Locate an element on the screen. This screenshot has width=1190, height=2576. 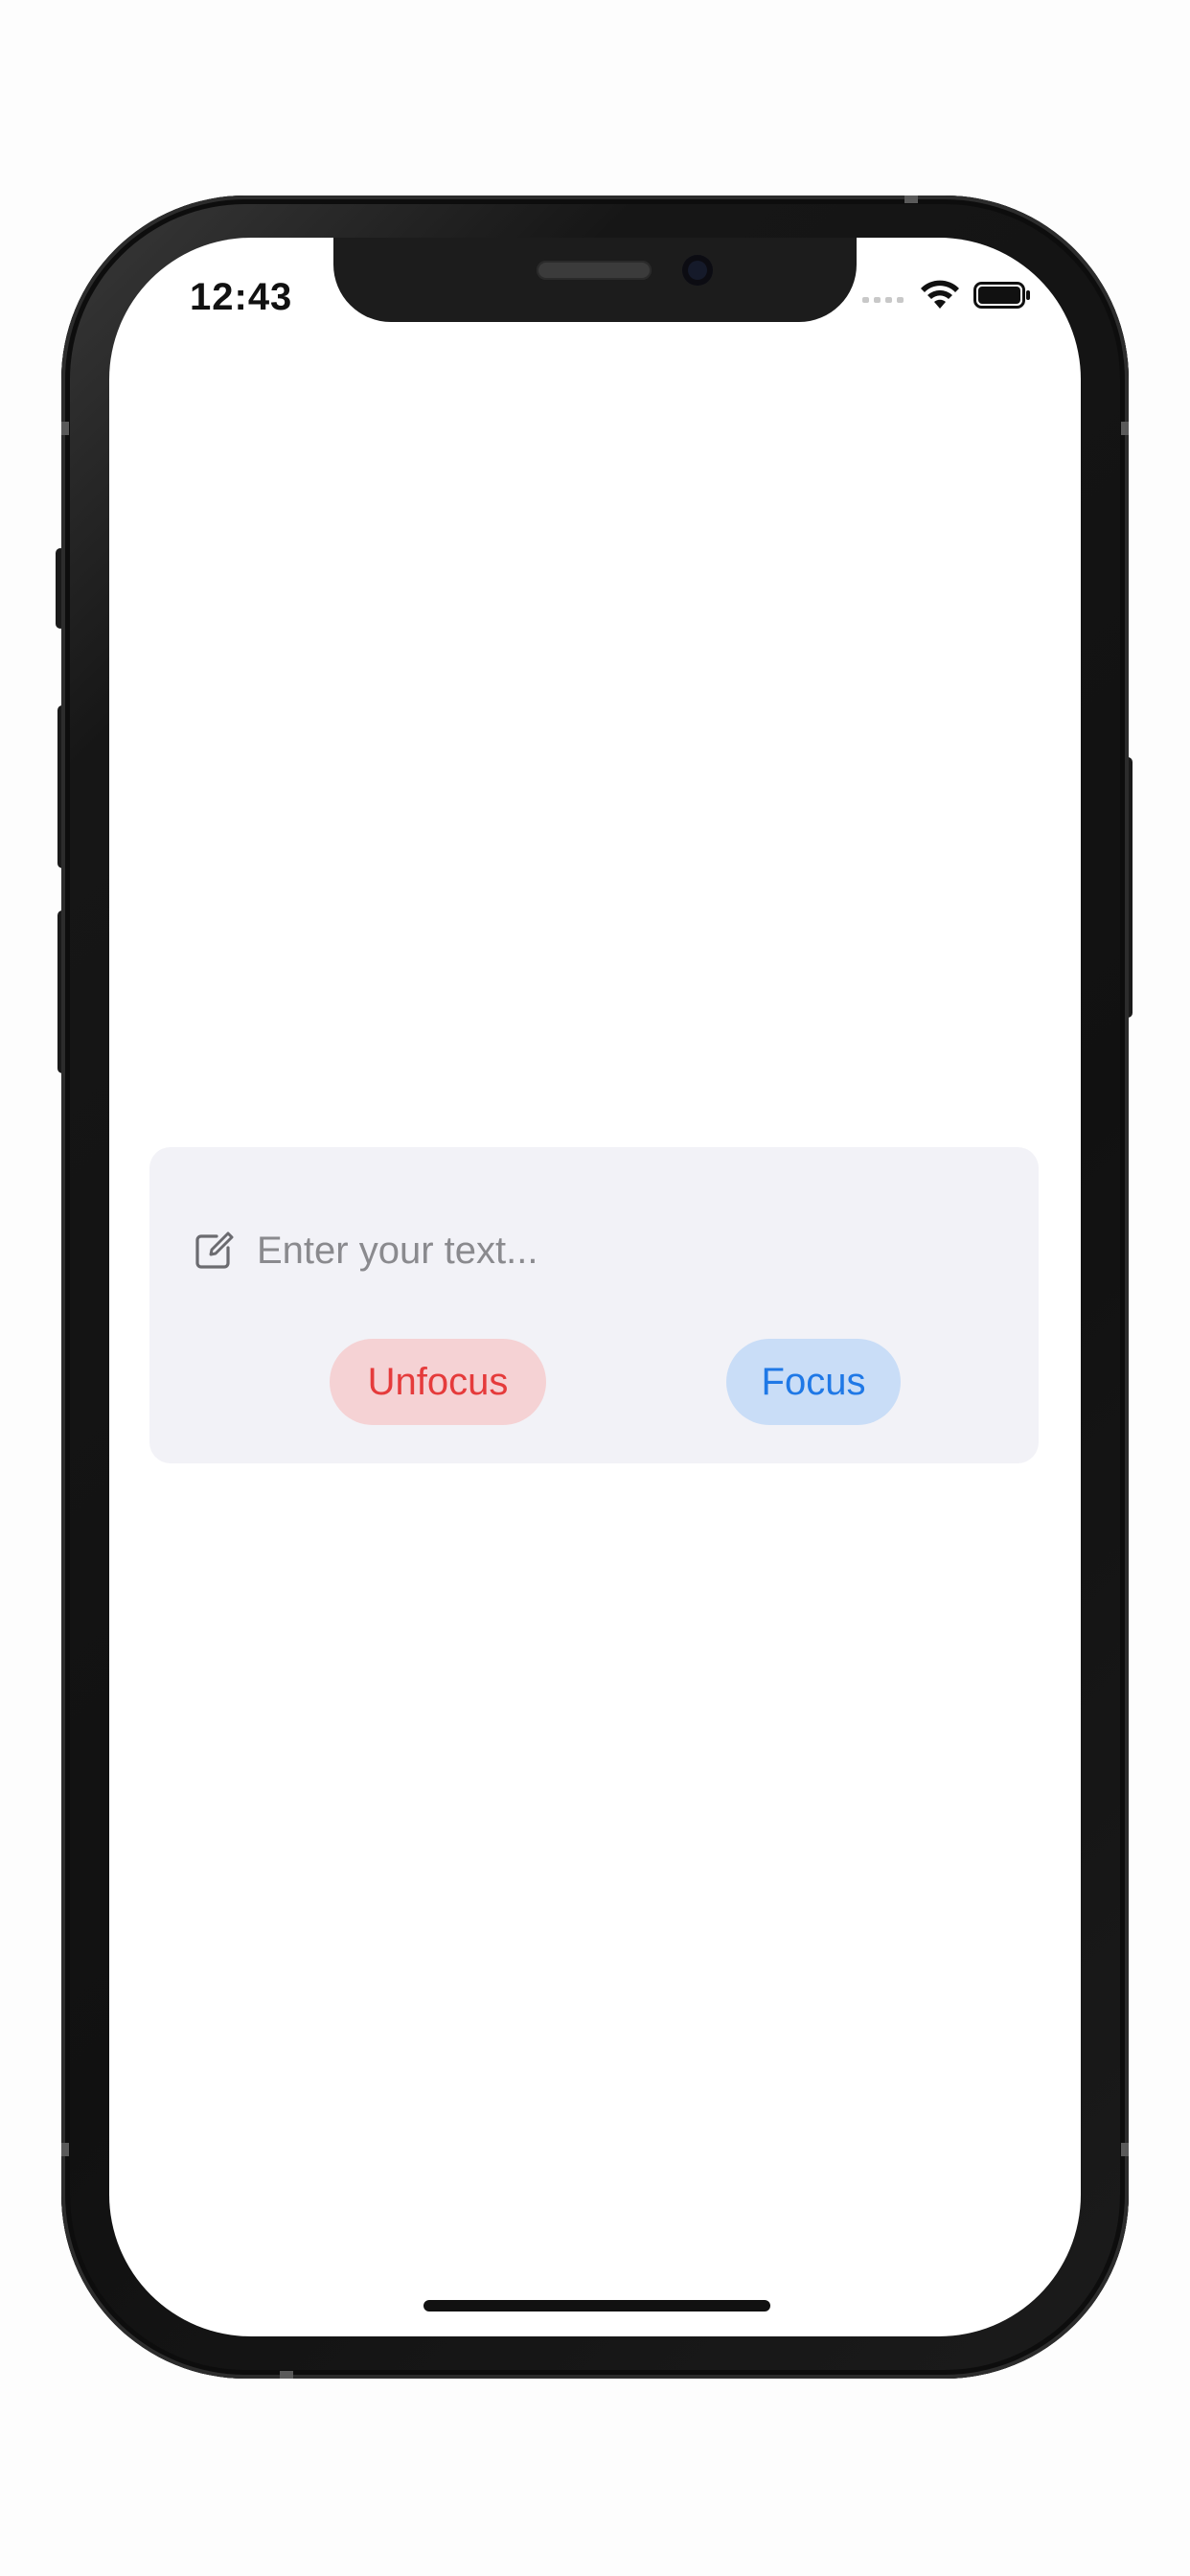
earpiece-speaker is located at coordinates (594, 270).